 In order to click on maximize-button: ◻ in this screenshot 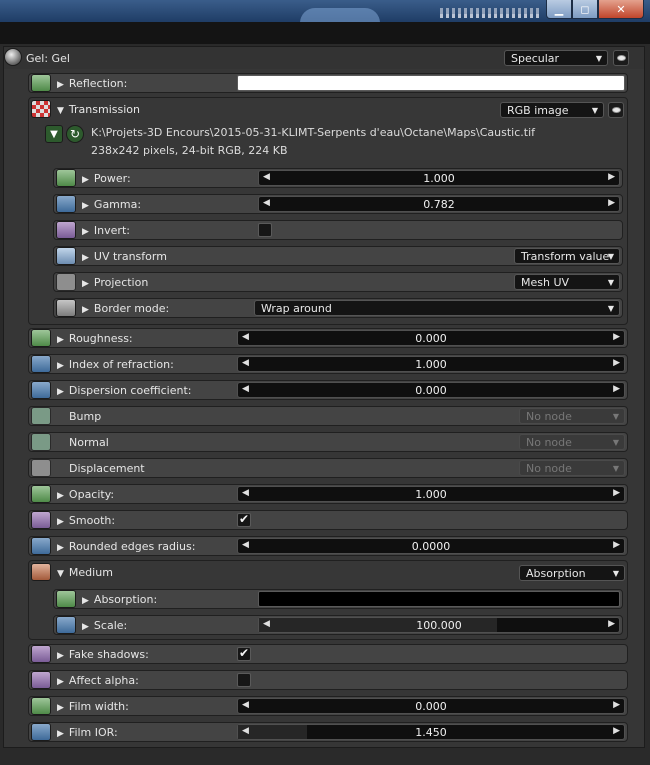, I will do `click(585, 9)`.